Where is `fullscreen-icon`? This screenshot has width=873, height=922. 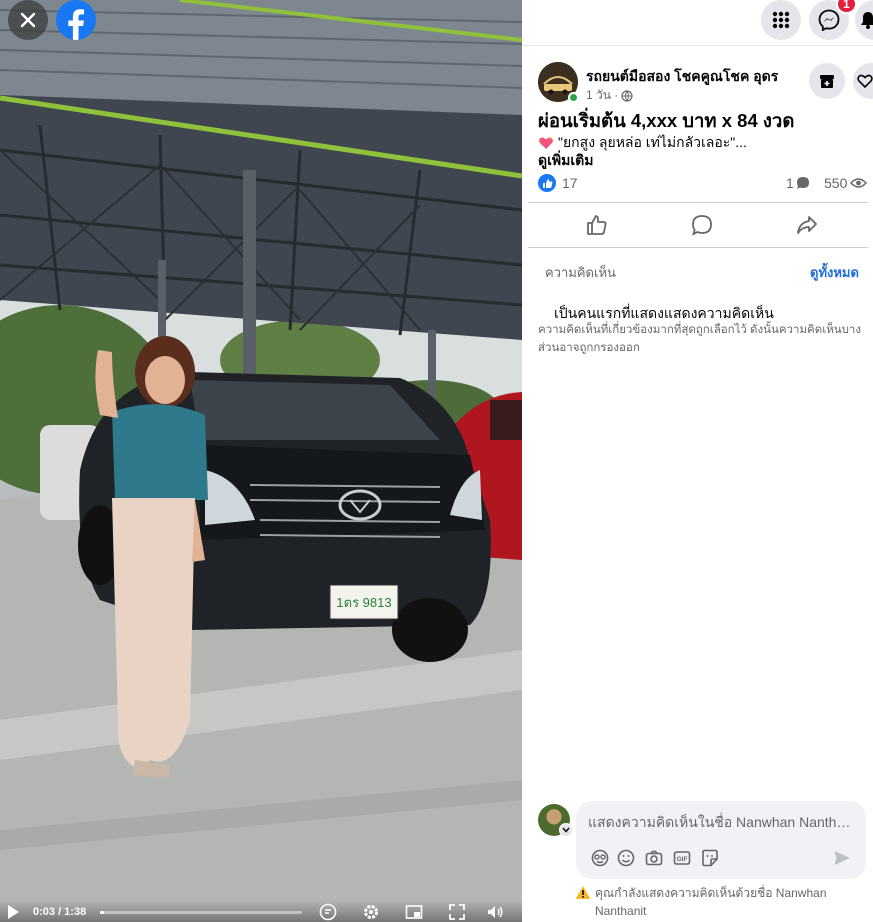 fullscreen-icon is located at coordinates (457, 912).